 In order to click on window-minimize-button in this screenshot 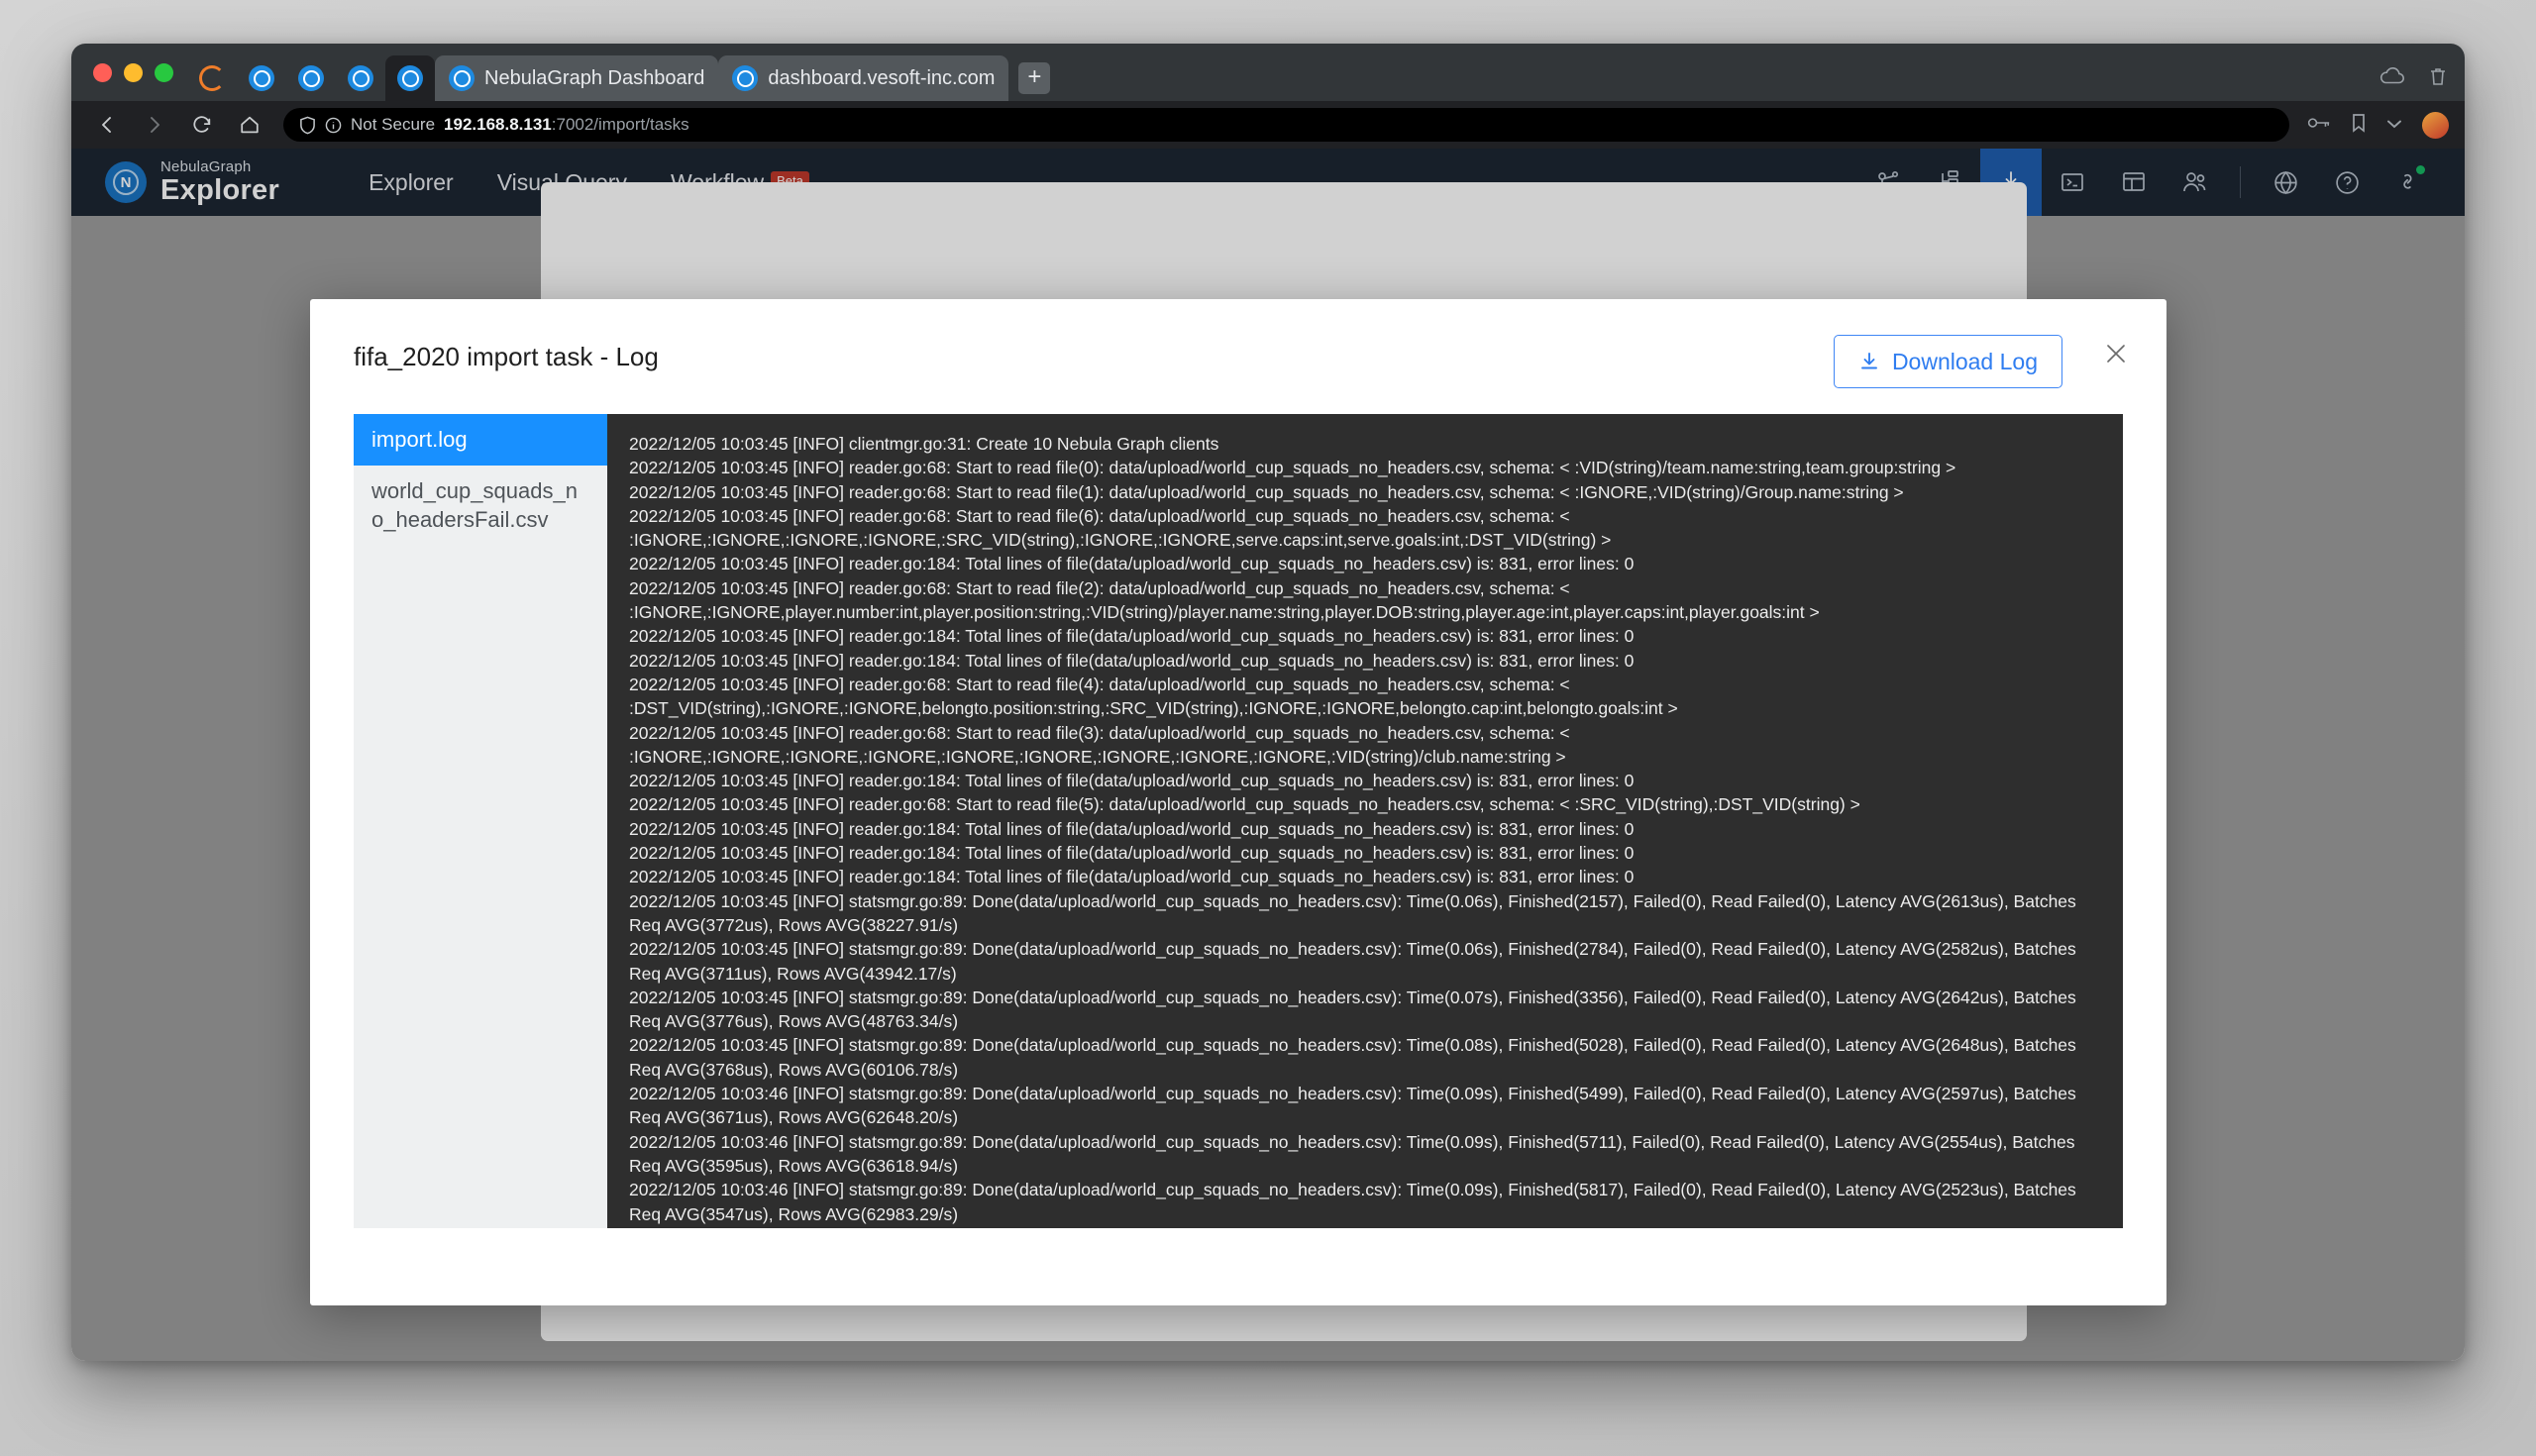, I will do `click(133, 72)`.